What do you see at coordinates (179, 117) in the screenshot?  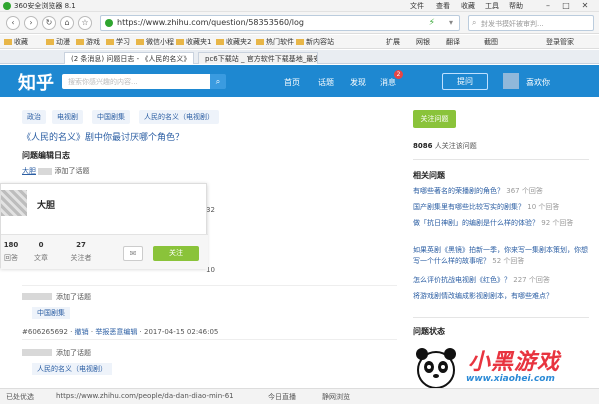 I see `topic-tag: 人民的名义（电视剧）` at bounding box center [179, 117].